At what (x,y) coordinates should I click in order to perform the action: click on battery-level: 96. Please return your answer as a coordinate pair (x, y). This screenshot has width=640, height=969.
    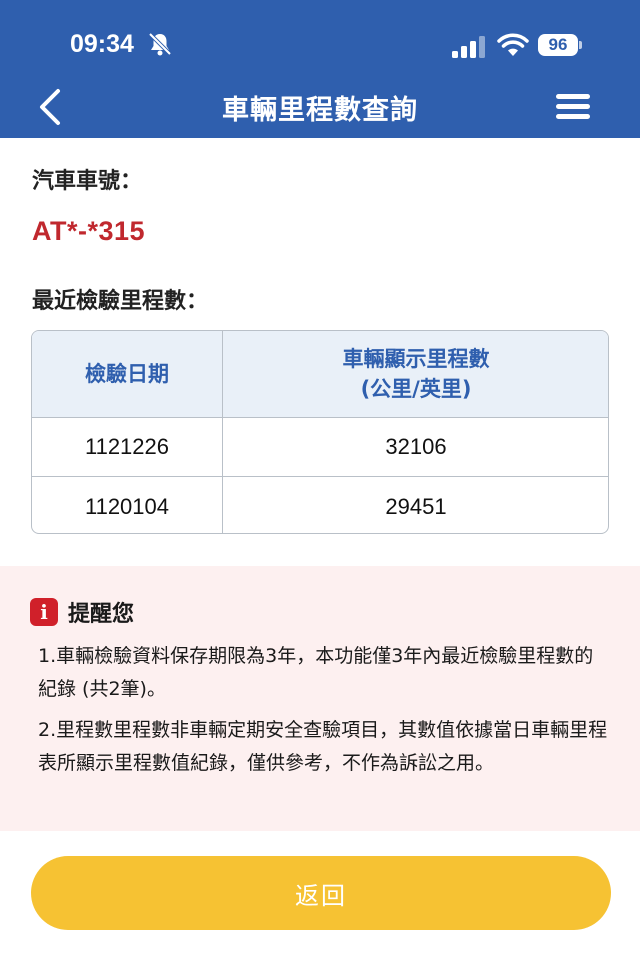
    Looking at the image, I should click on (558, 45).